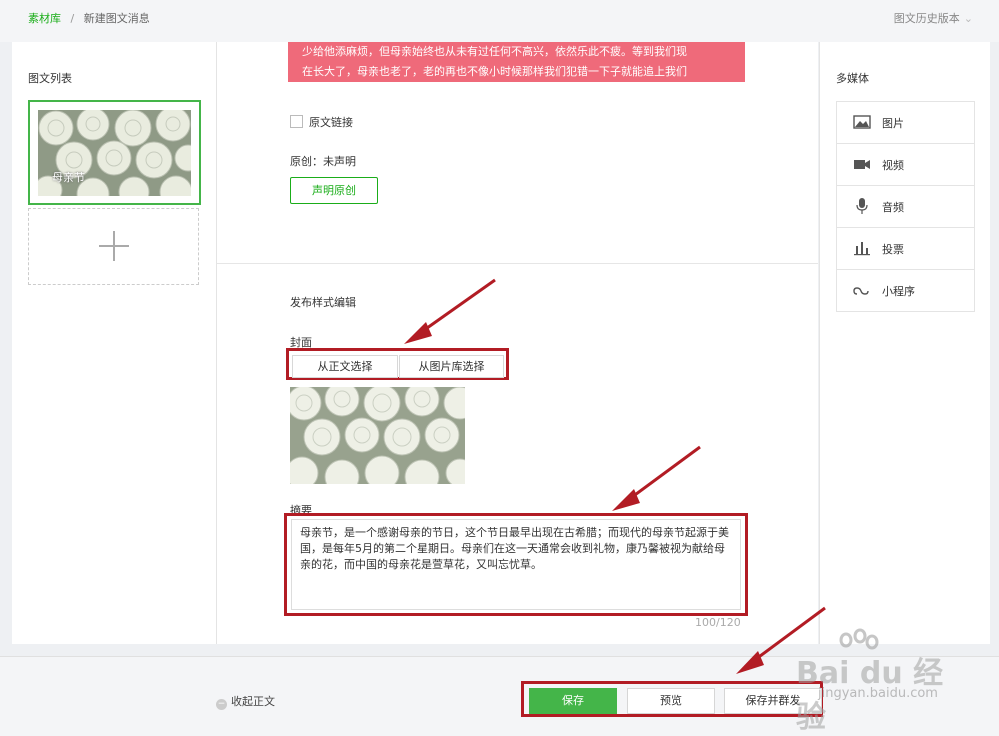  Describe the element at coordinates (50, 78) in the screenshot. I see `article-list-title: 图文列表` at that location.